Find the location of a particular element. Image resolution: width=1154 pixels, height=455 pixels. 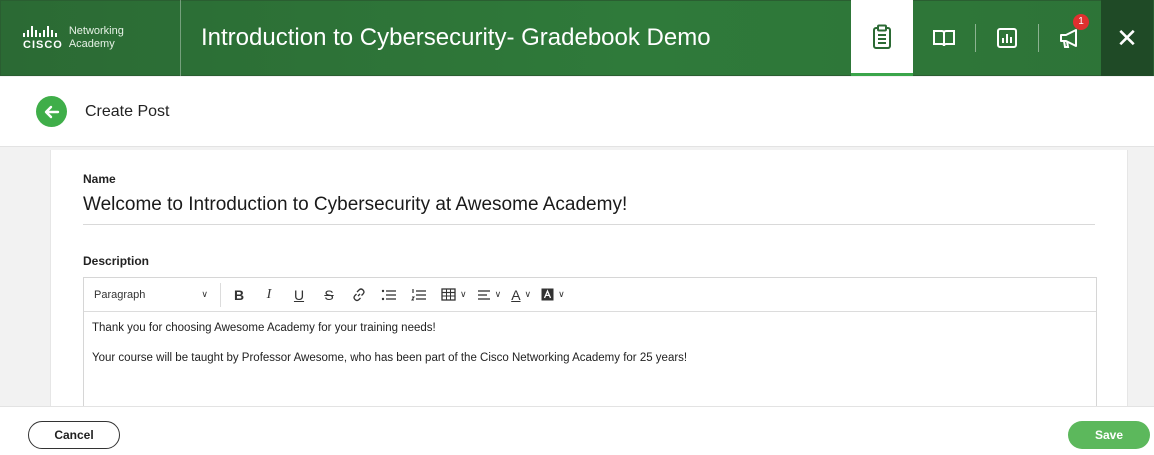

book-icon is located at coordinates (944, 38).